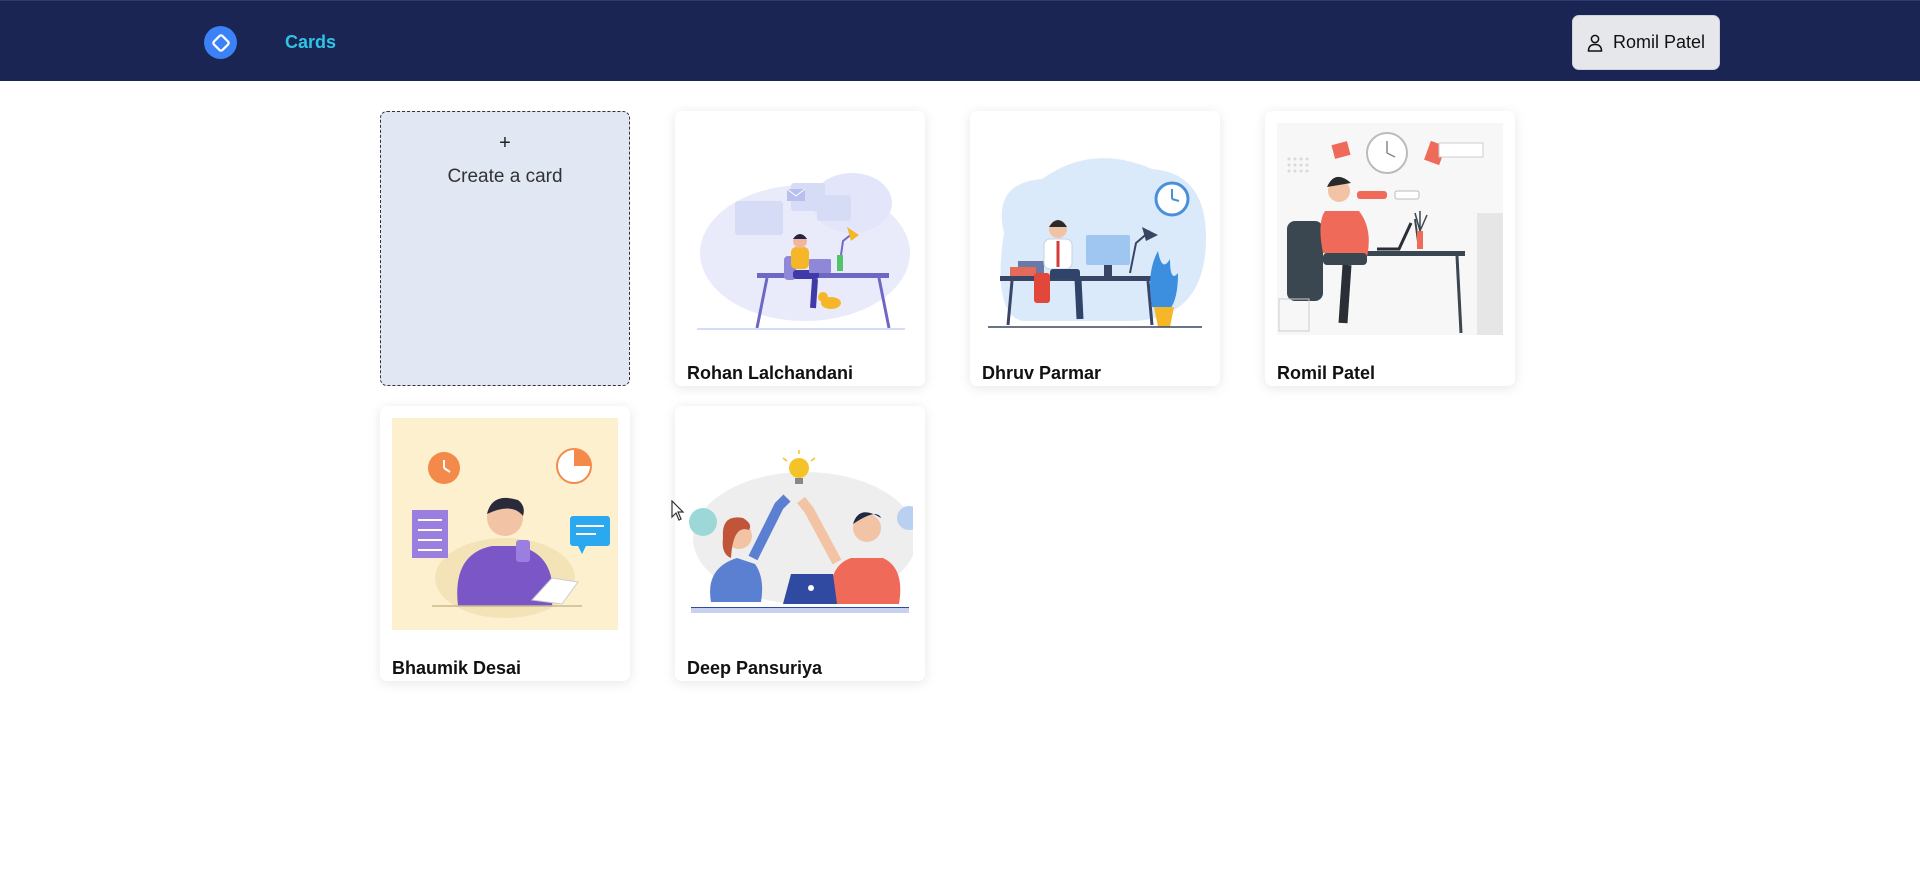  I want to click on user-name: Romil Patel, so click(1659, 42).